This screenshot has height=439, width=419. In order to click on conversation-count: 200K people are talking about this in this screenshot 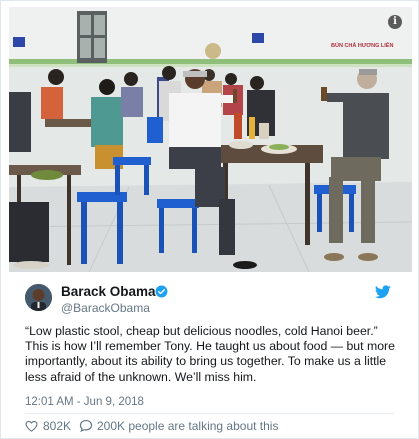, I will do `click(187, 426)`.